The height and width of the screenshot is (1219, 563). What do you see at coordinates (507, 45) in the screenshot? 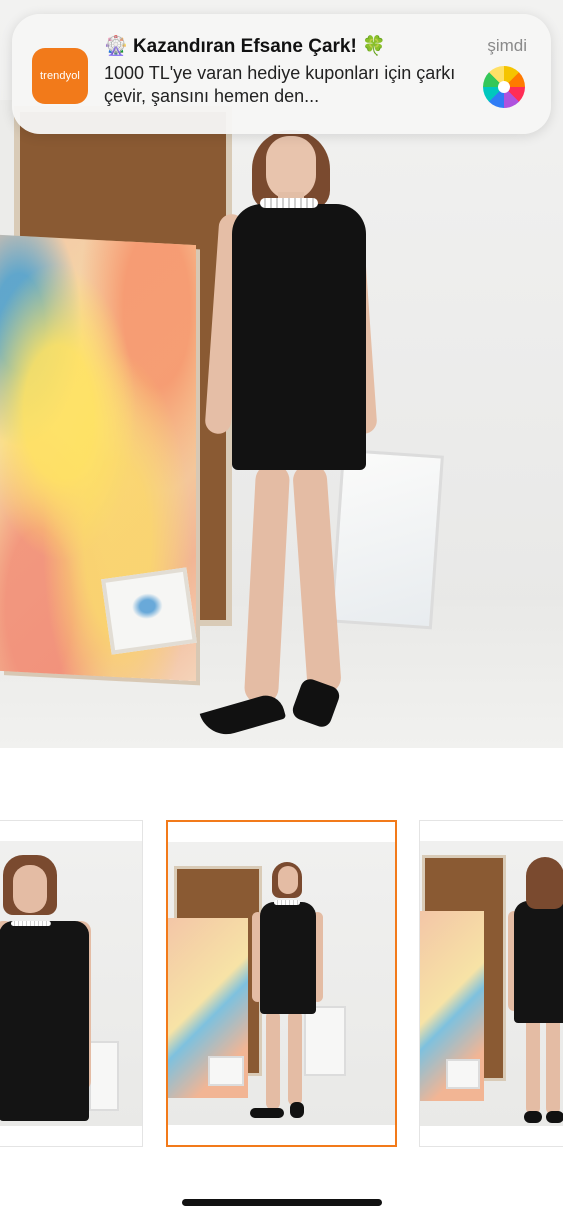
I see `notification-time: şimdi` at bounding box center [507, 45].